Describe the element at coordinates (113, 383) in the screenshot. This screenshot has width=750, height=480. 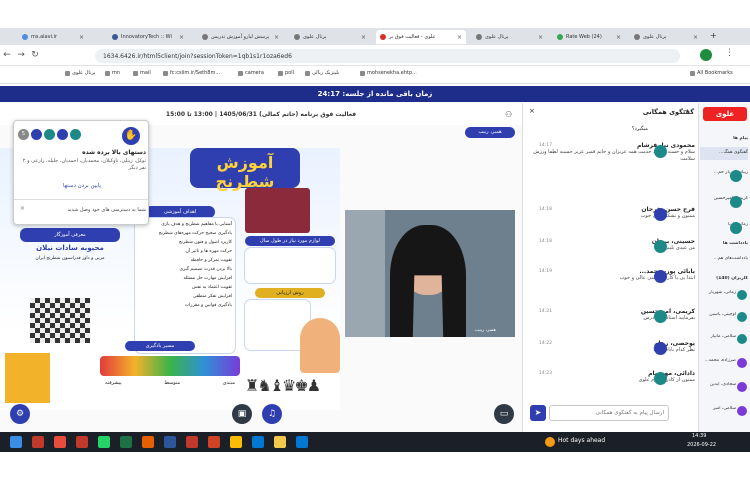
I see `level-label: پیشرفته` at that location.